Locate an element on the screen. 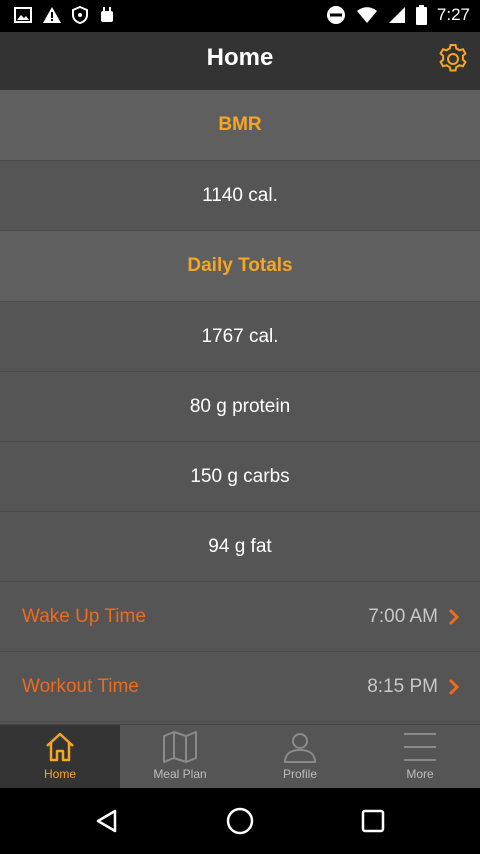  nav-meal-plan: Meal Plan is located at coordinates (180, 757).